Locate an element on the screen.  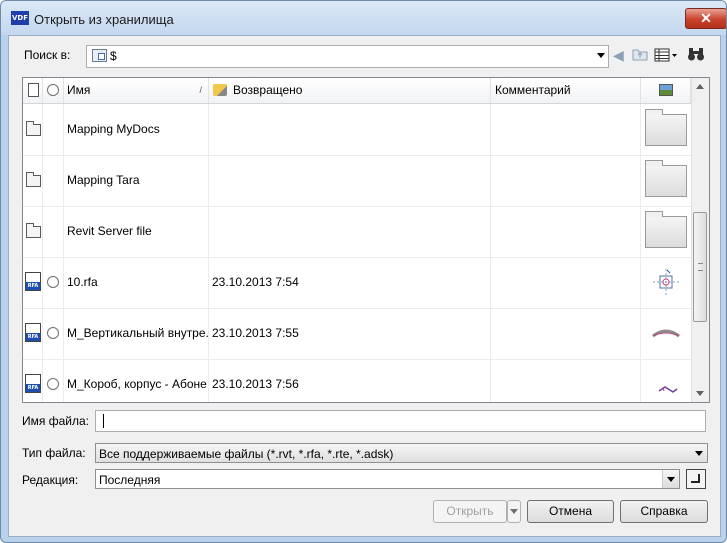
grip-icon is located at coordinates (700, 267).